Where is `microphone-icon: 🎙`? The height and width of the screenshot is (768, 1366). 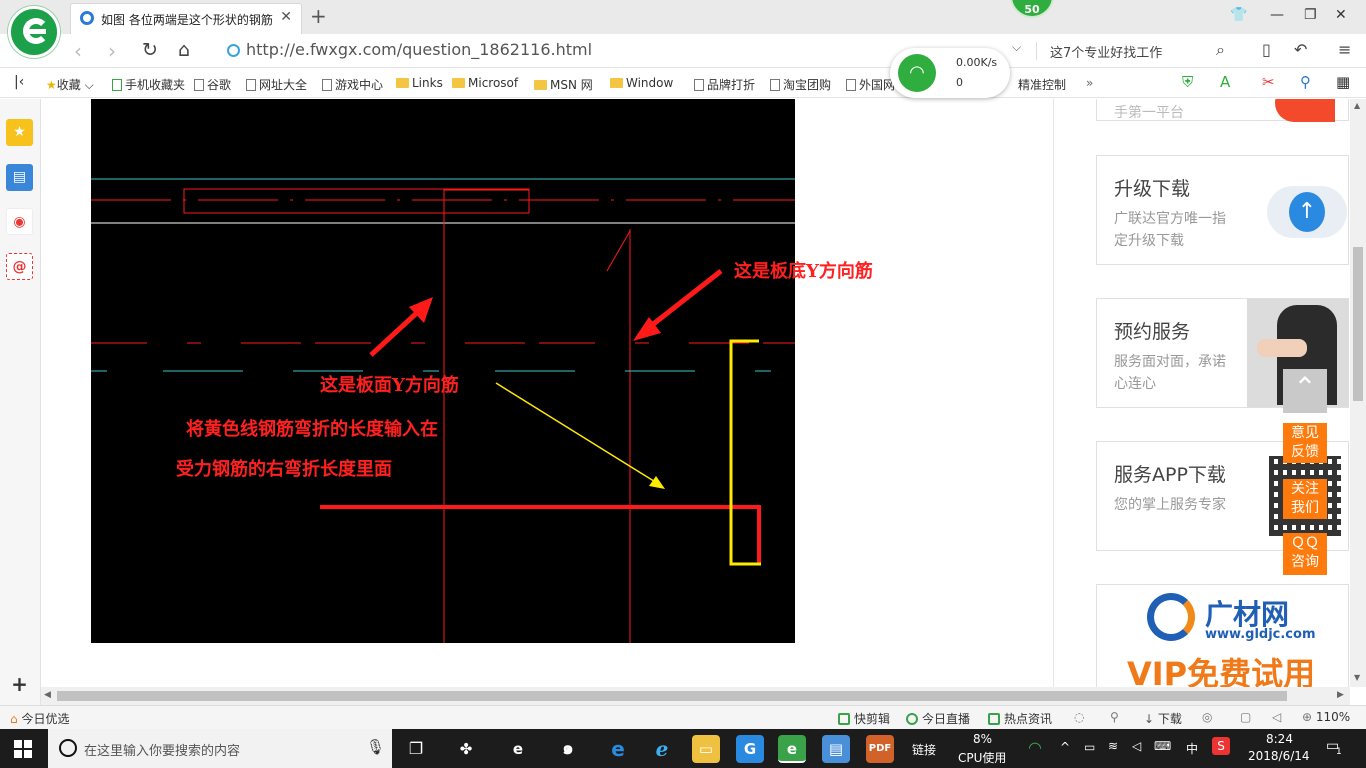 microphone-icon: 🎙 is located at coordinates (375, 747).